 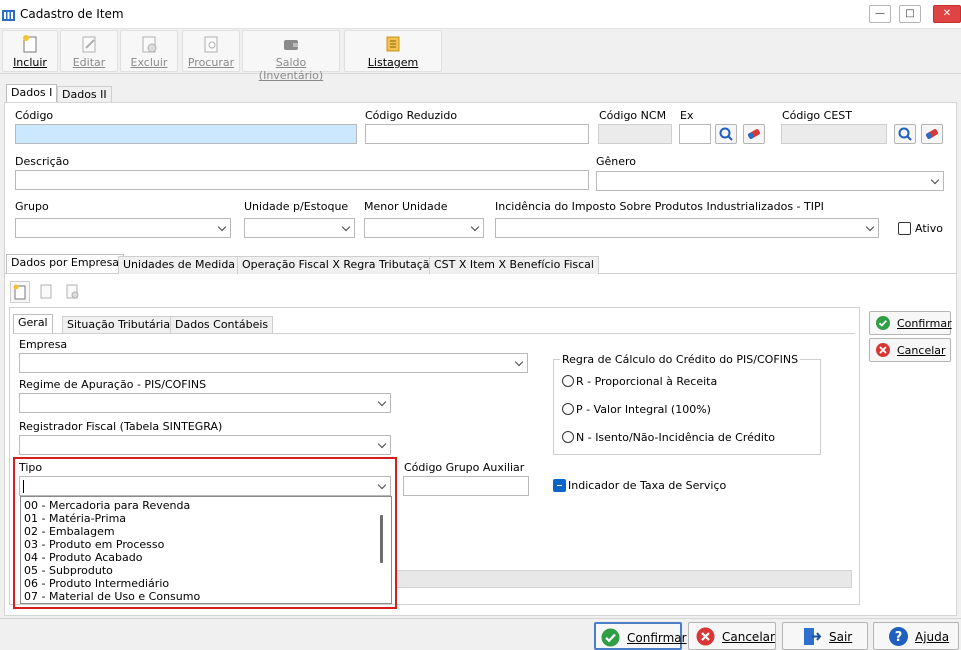 I want to click on ex-field, so click(x=695, y=134).